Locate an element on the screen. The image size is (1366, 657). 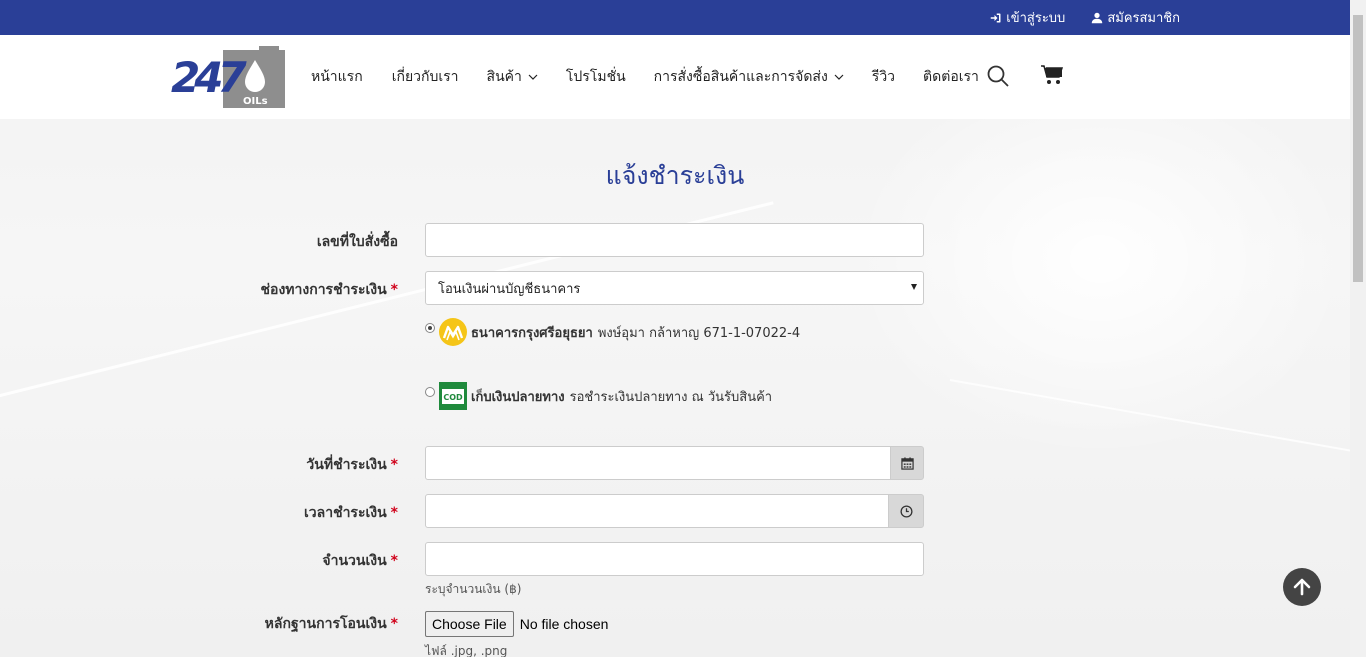
back-to-top-button is located at coordinates (1302, 587).